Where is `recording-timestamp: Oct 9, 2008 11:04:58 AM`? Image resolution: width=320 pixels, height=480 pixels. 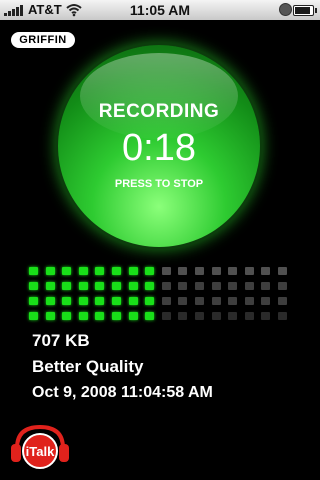
recording-timestamp: Oct 9, 2008 11:04:58 AM is located at coordinates (122, 392).